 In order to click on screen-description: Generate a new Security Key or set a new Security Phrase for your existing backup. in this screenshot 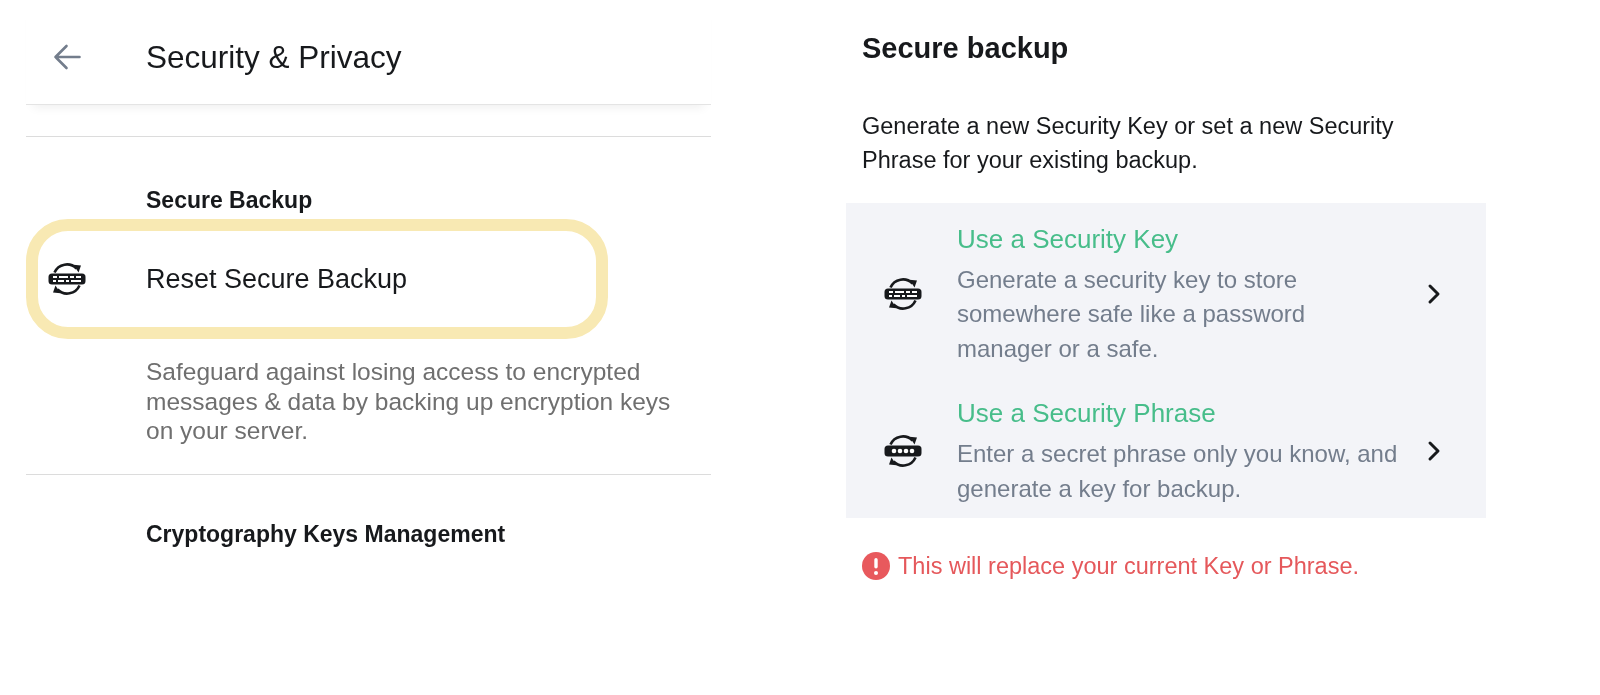, I will do `click(1128, 143)`.